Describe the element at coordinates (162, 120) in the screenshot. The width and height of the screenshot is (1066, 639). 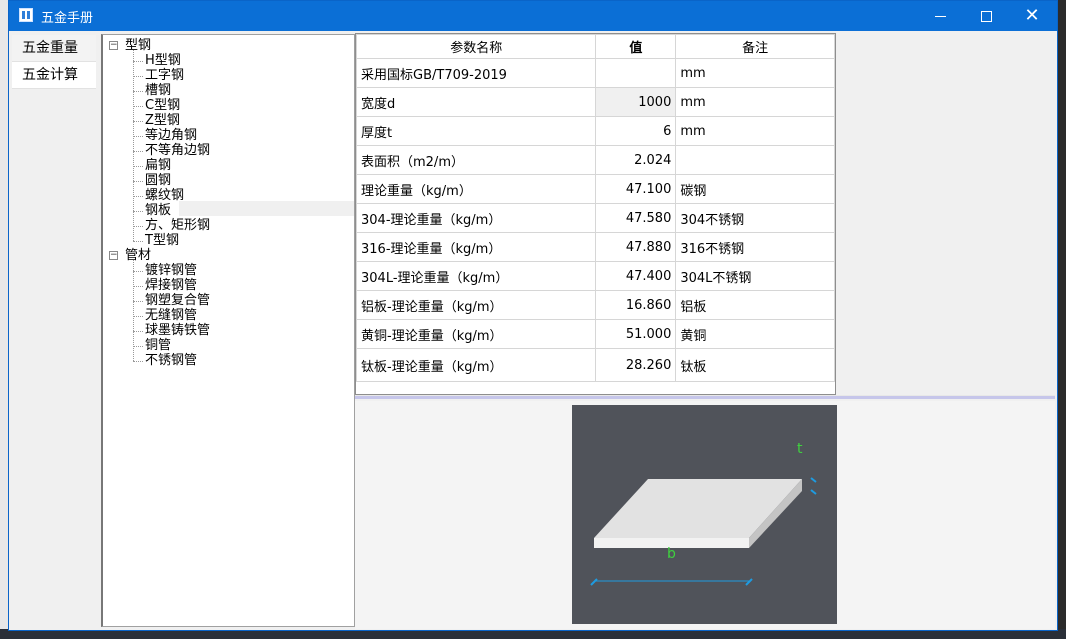
I see `tree-item: Z型钢` at that location.